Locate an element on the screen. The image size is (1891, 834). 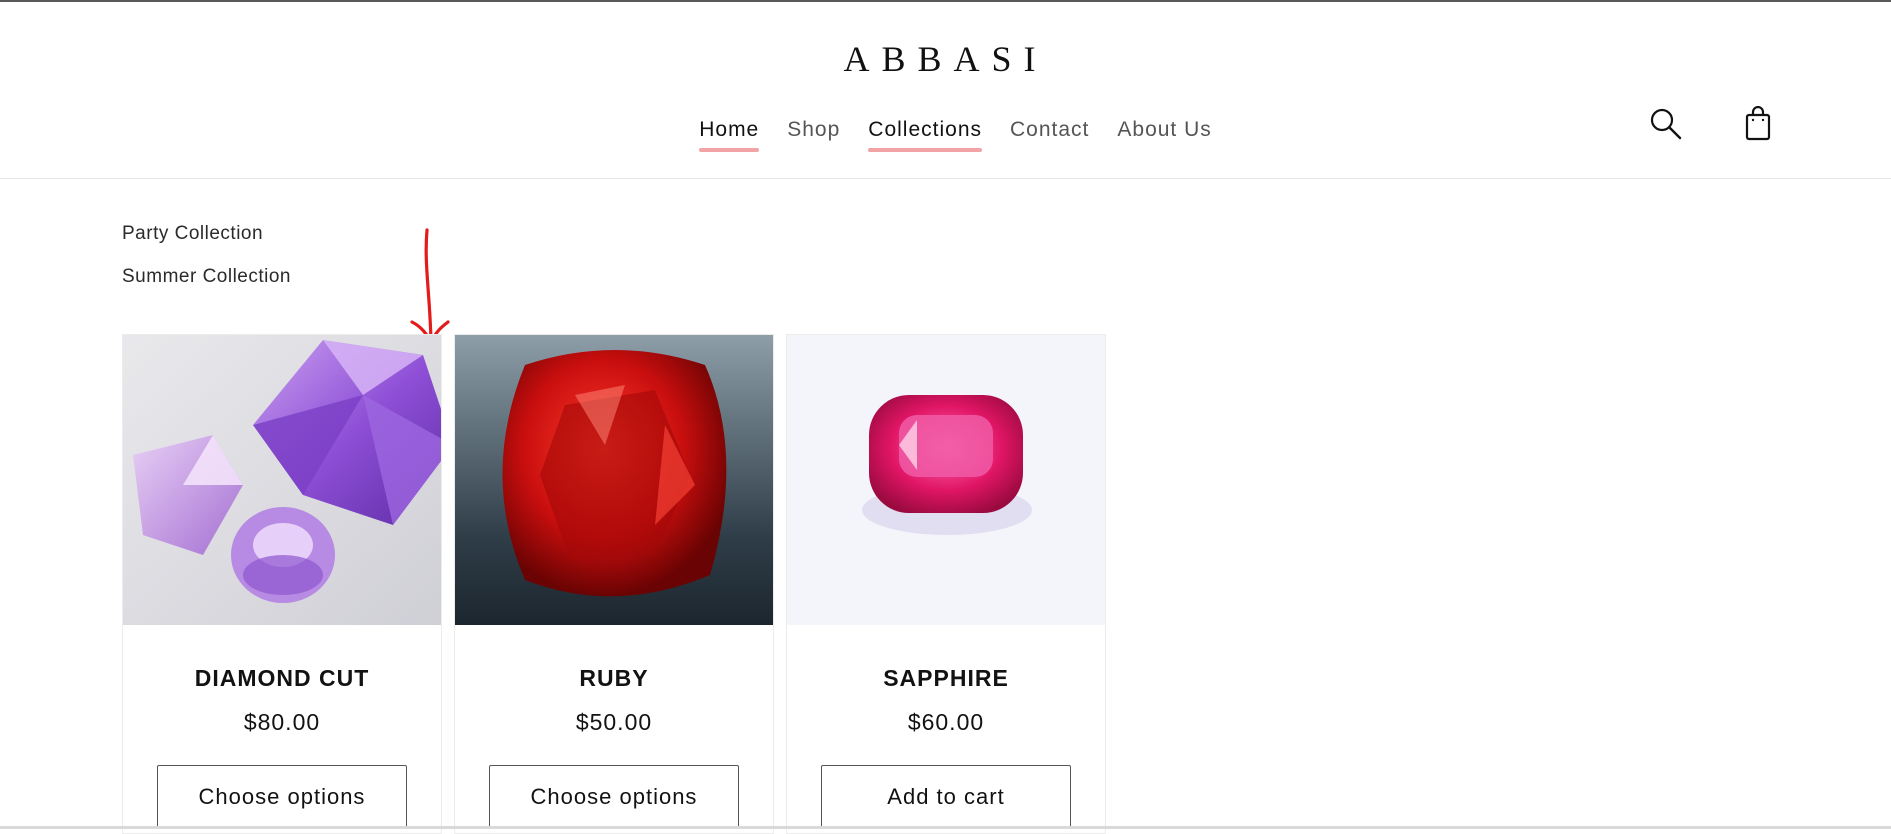
product-title: SAPPHIRE is located at coordinates (946, 678).